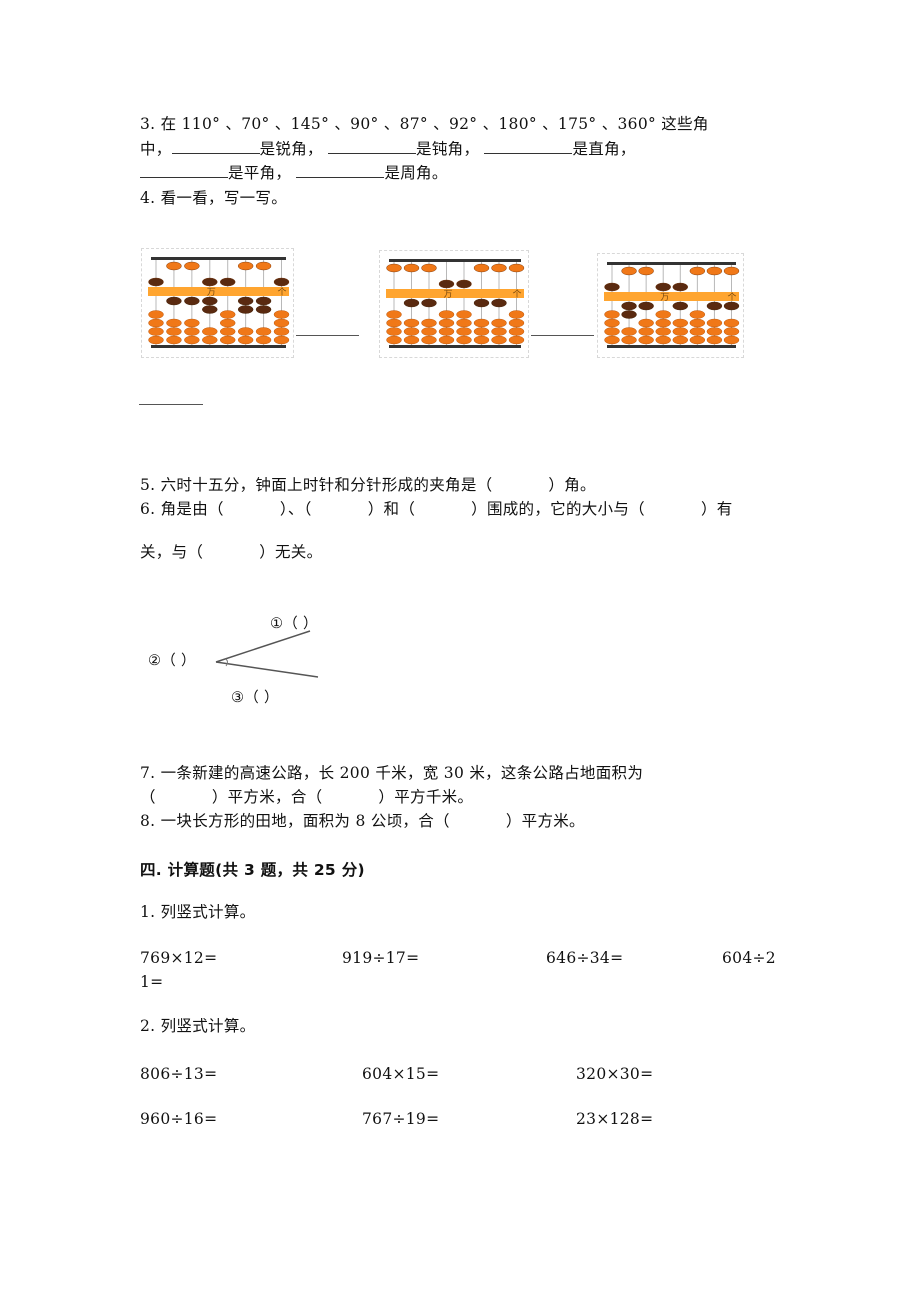 Image resolution: width=920 pixels, height=1302 pixels. Describe the element at coordinates (671, 263) in the screenshot. I see `abacus-top-bar` at that location.